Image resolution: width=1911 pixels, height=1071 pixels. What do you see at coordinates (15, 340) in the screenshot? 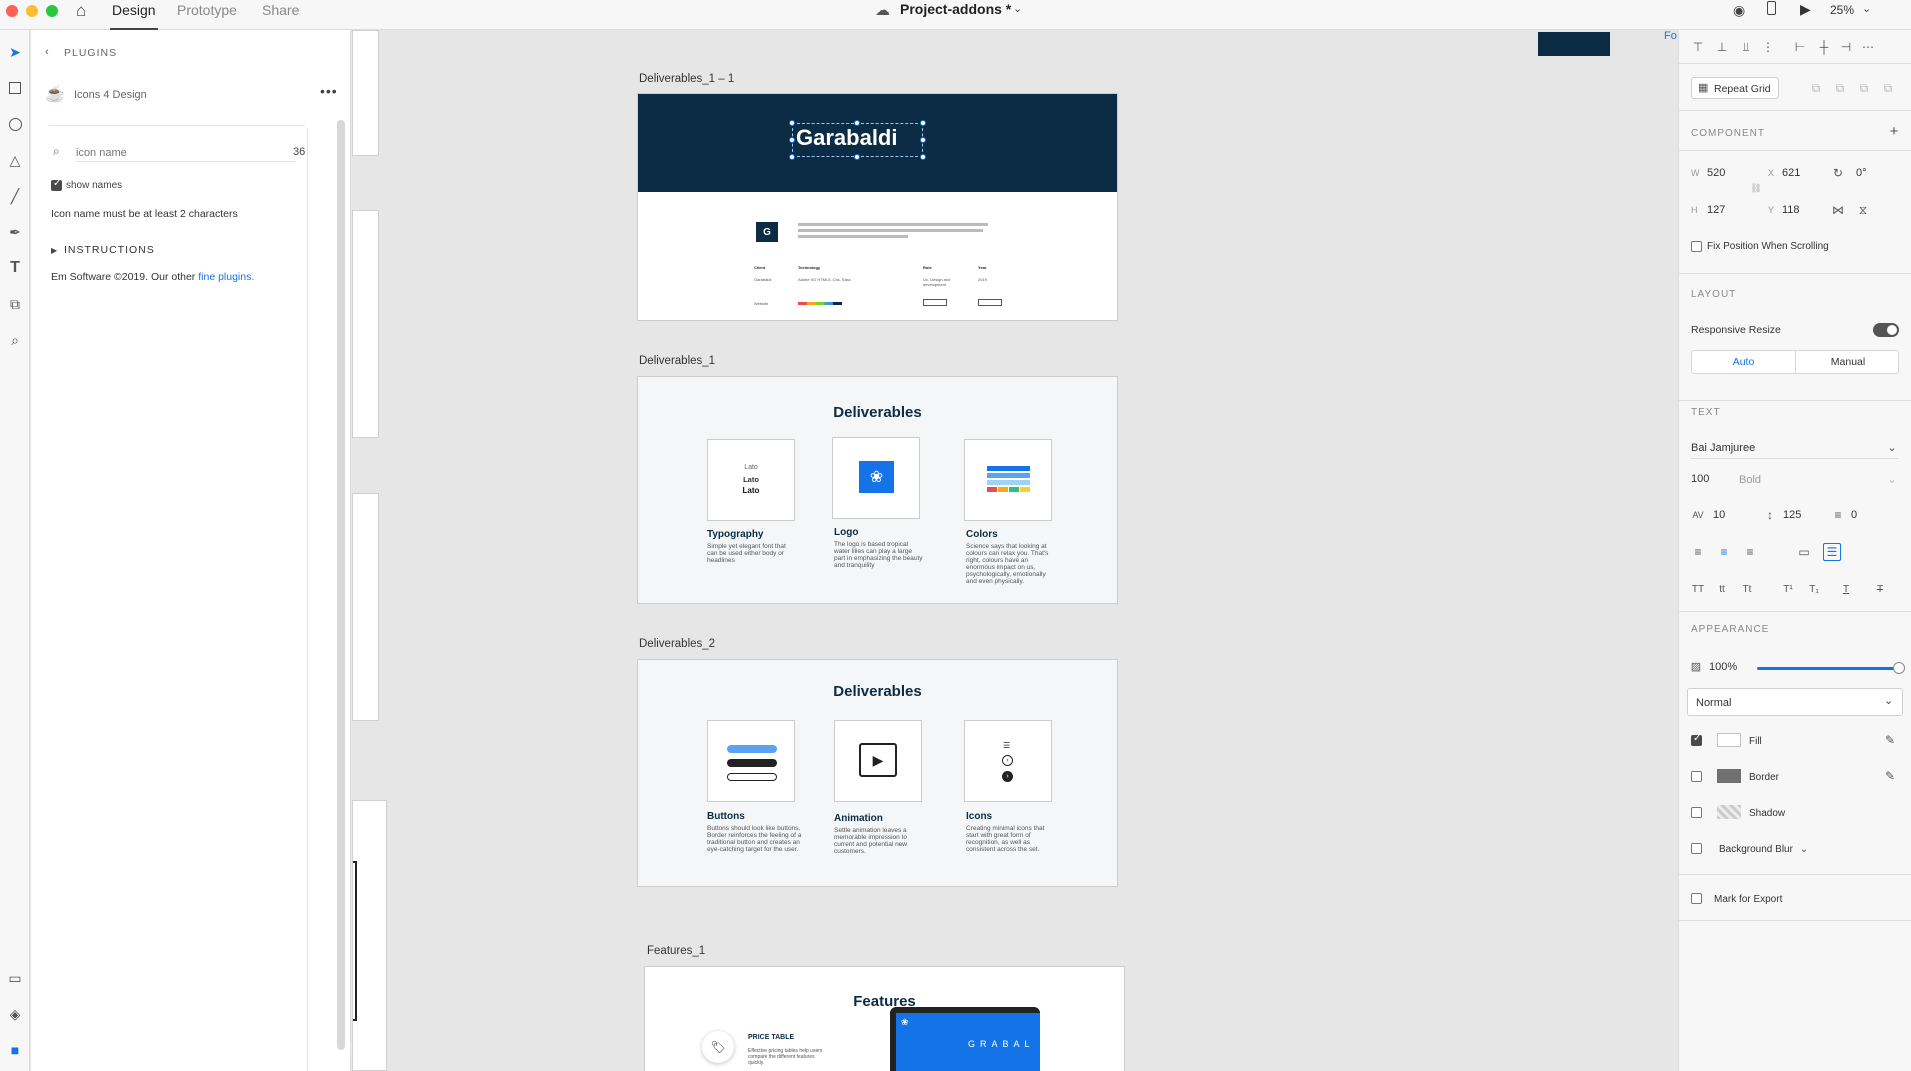
I see `zoom-tool-icon: ⌕` at bounding box center [15, 340].